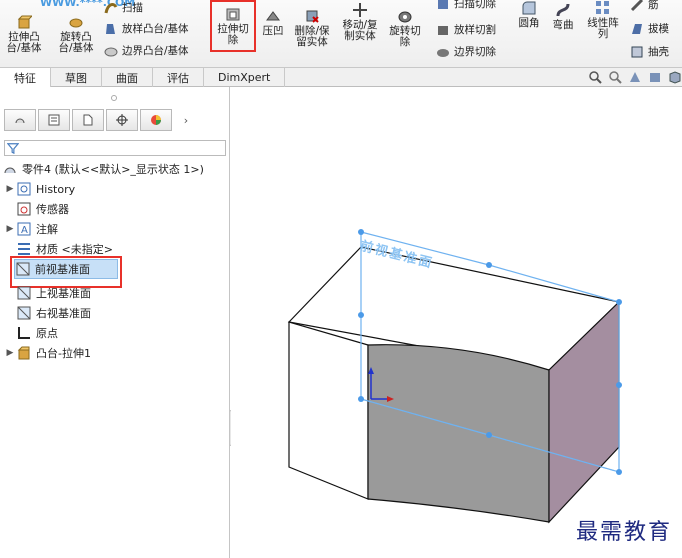 The image size is (682, 558). What do you see at coordinates (443, 52) in the screenshot?
I see `boundary-cut-icon` at bounding box center [443, 52].